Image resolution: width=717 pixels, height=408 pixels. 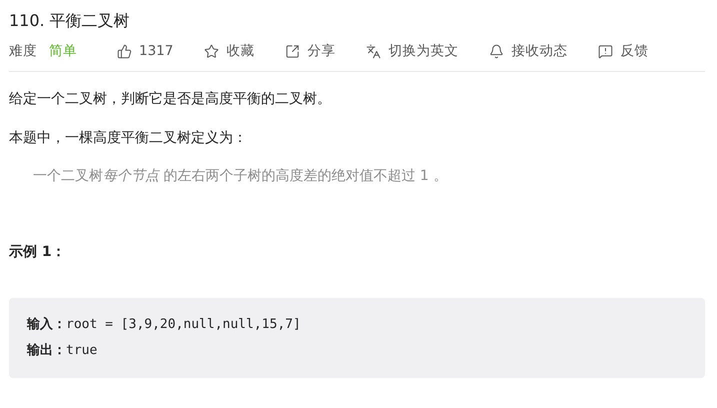 I want to click on star-icon, so click(x=212, y=51).